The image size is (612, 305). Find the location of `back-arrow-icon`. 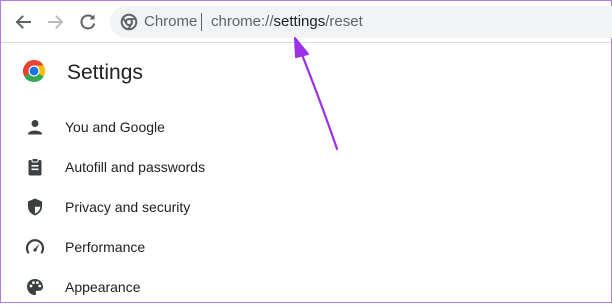

back-arrow-icon is located at coordinates (23, 22).